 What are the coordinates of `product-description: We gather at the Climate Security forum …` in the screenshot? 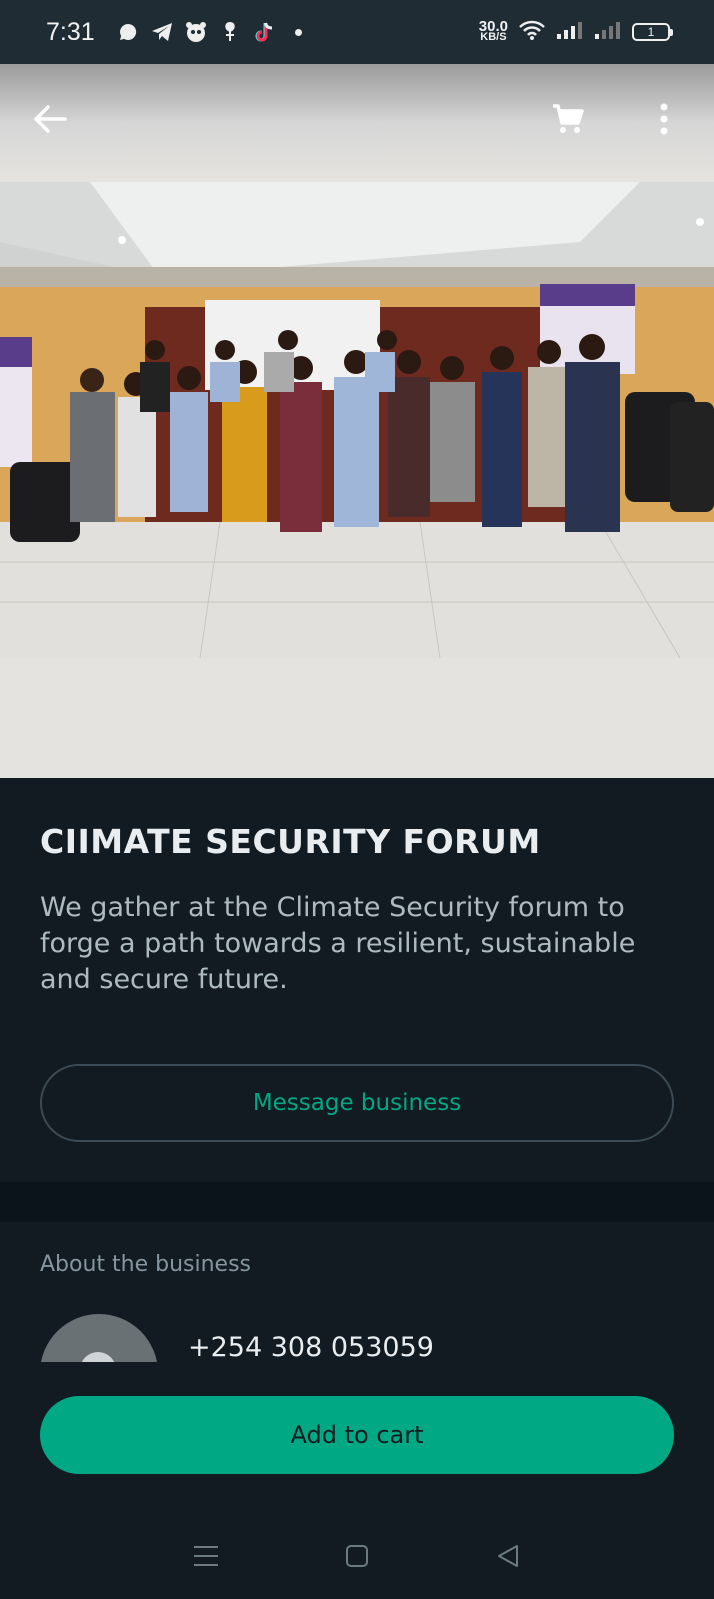 It's located at (338, 943).